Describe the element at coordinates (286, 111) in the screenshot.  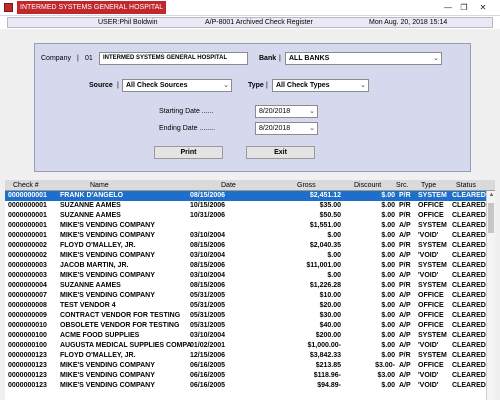
I see `start-date-field: 8/20/2018 ⌄` at that location.